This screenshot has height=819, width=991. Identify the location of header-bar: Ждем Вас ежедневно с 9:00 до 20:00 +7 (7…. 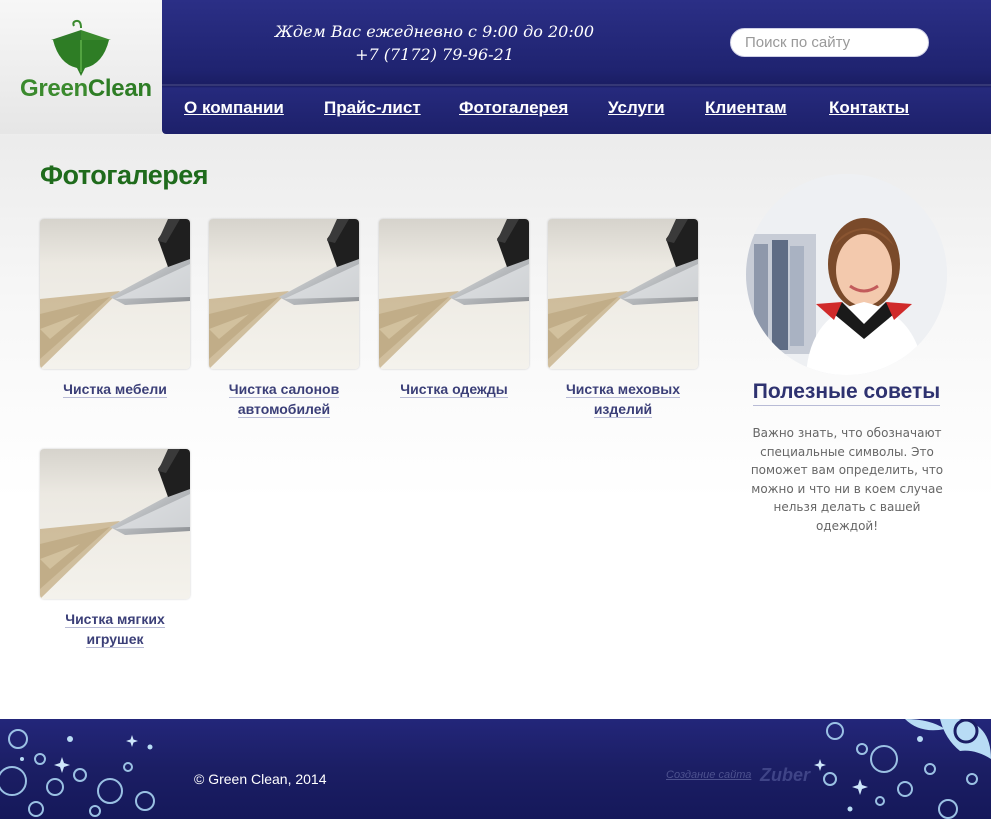
(576, 67).